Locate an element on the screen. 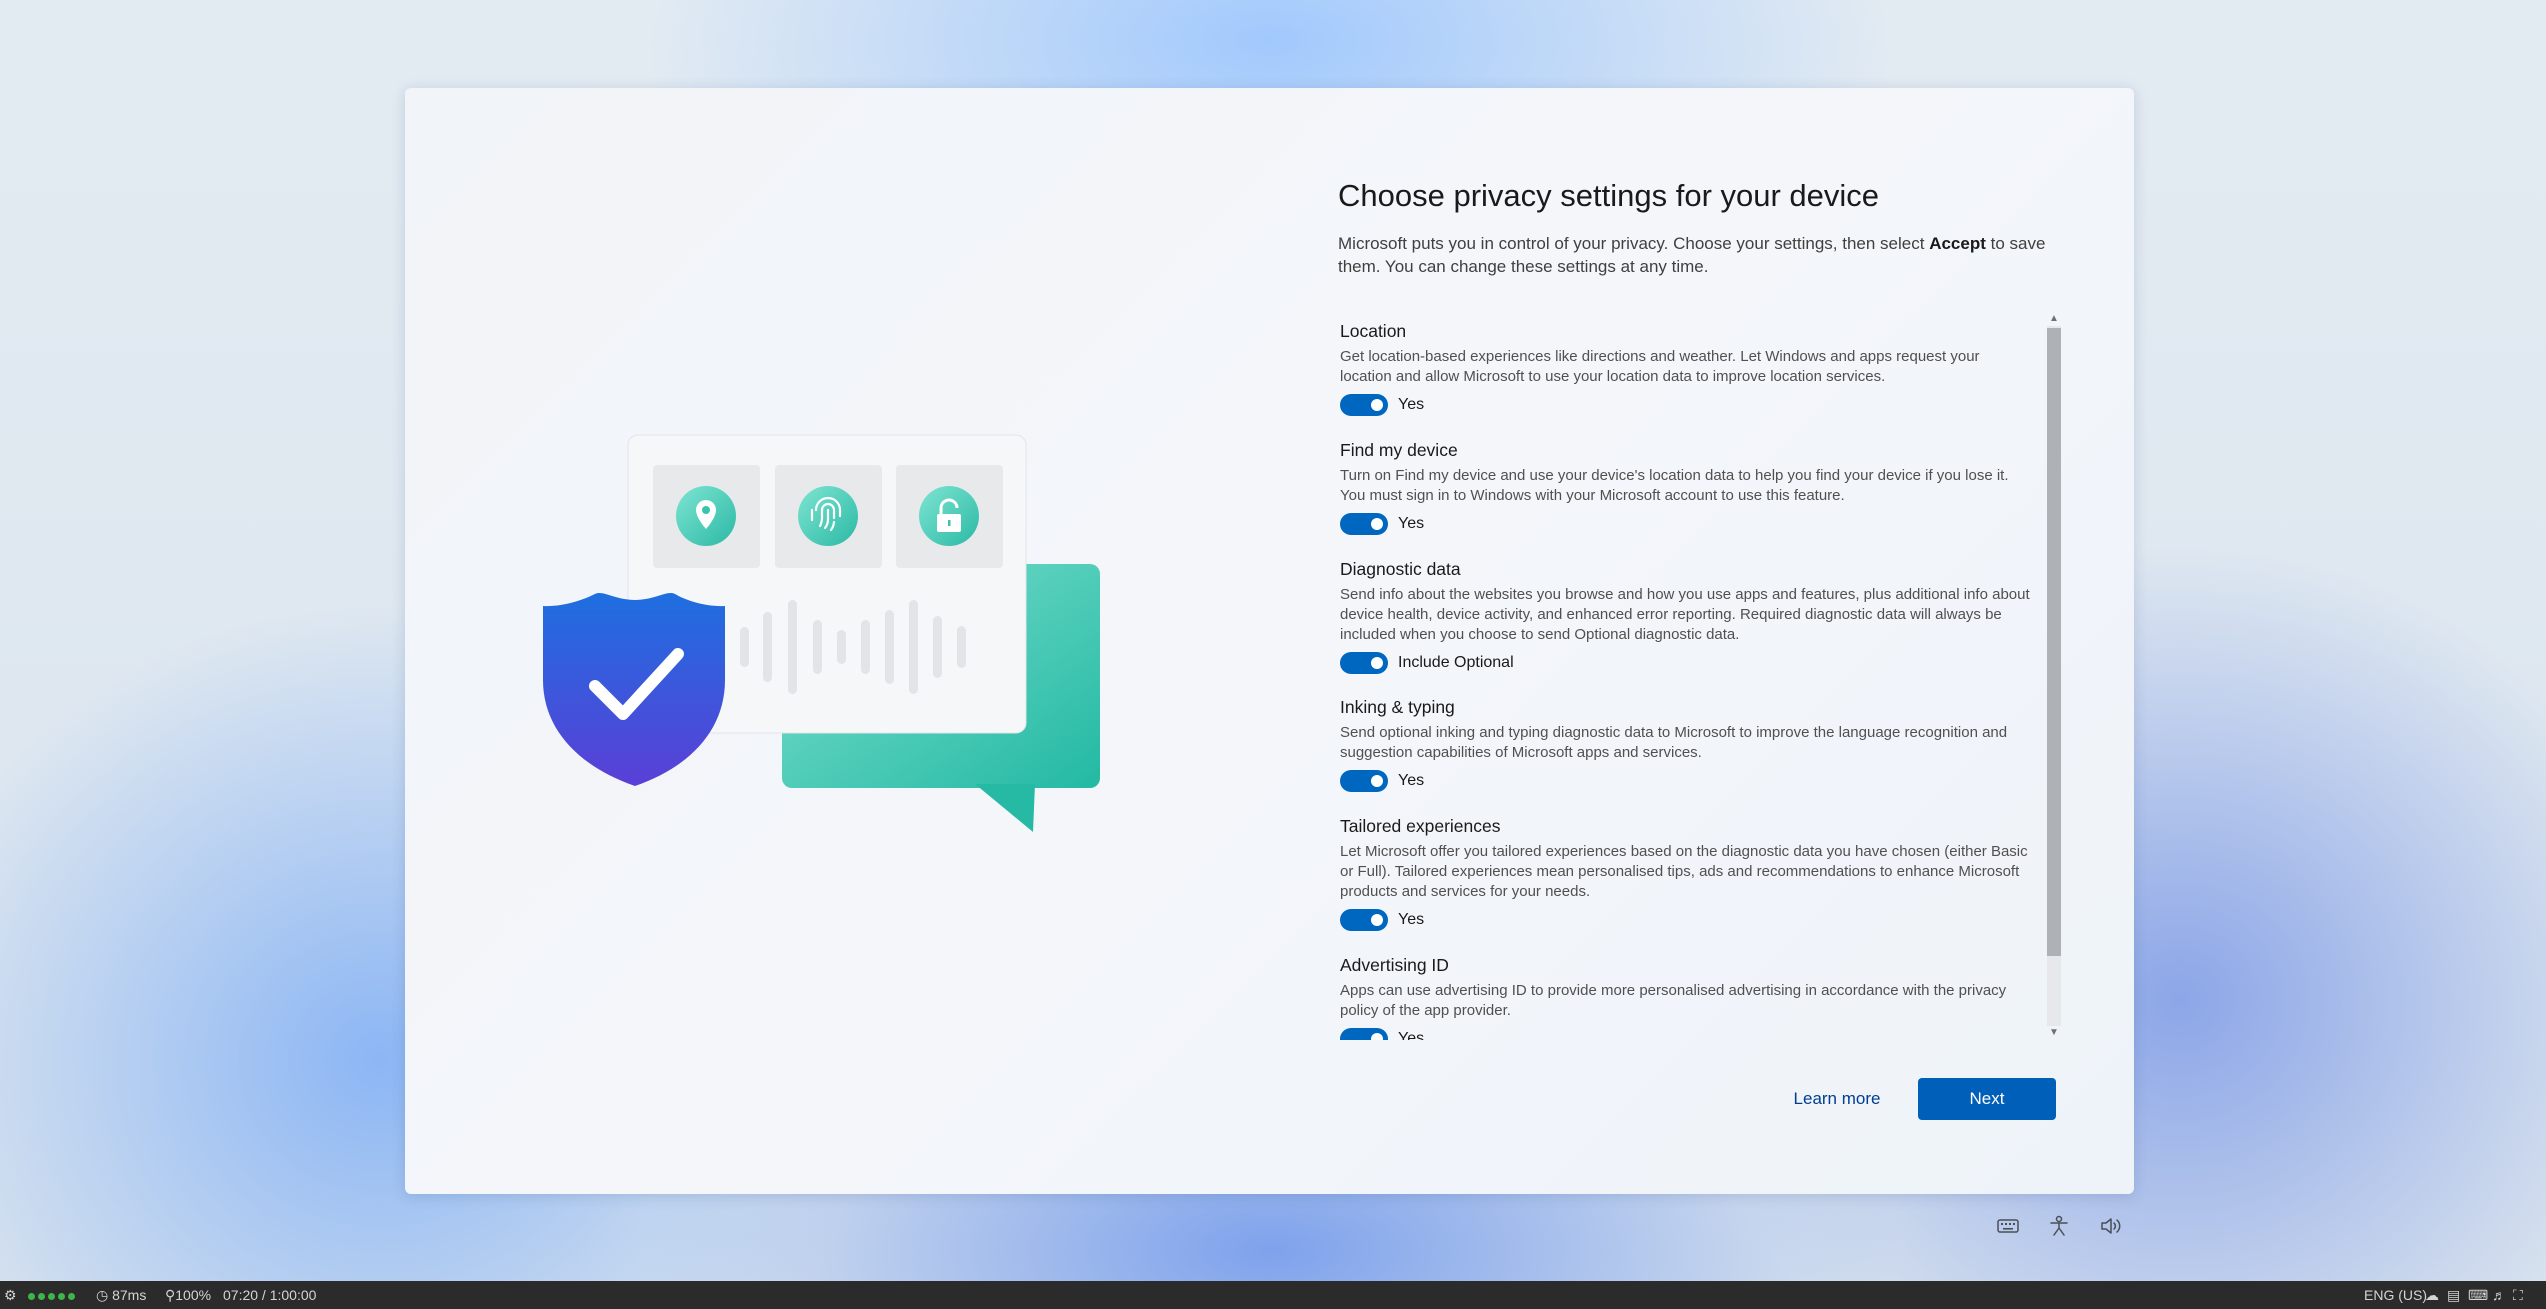 The image size is (2546, 1309). volume-icon: ♬ is located at coordinates (2499, 1295).